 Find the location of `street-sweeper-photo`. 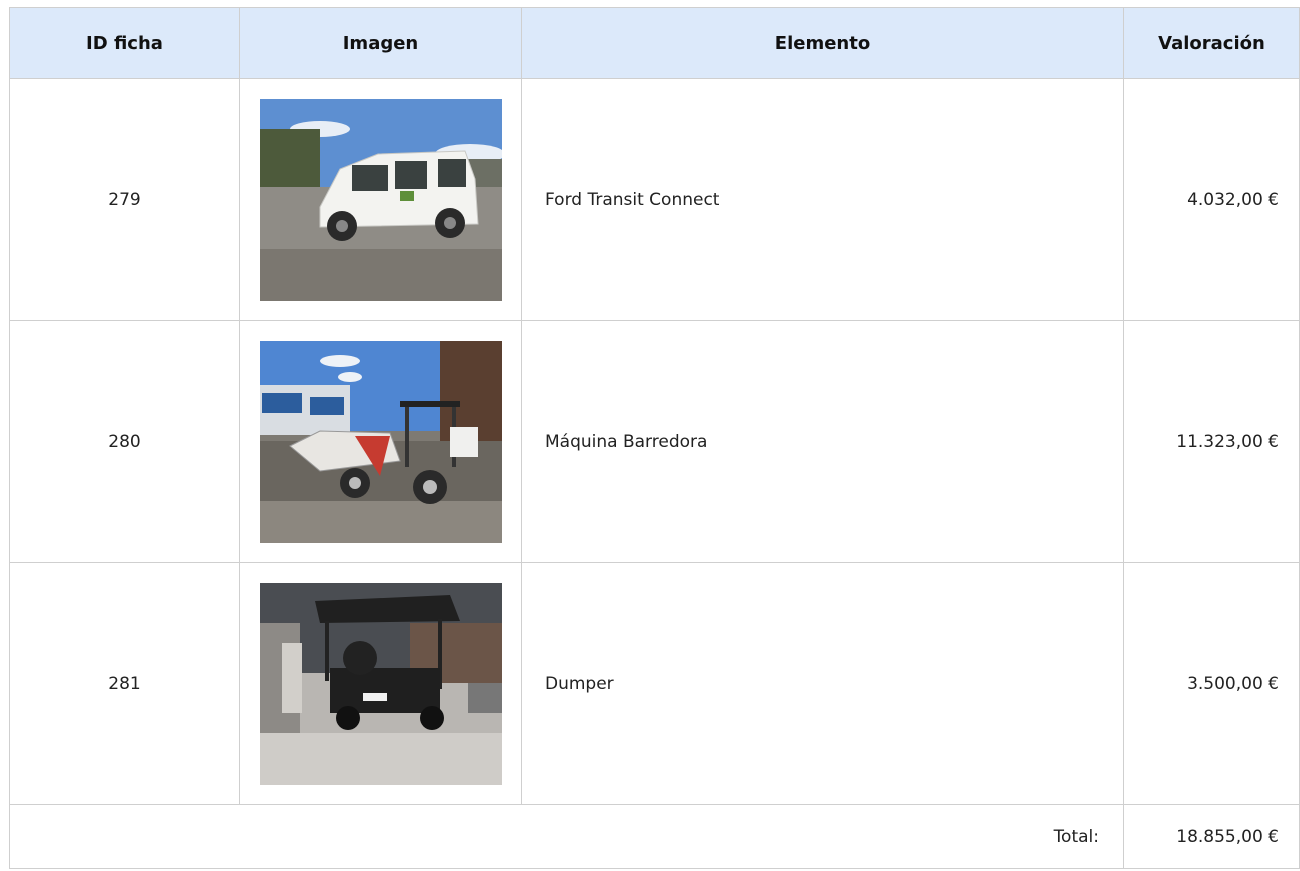

street-sweeper-photo is located at coordinates (380, 441).